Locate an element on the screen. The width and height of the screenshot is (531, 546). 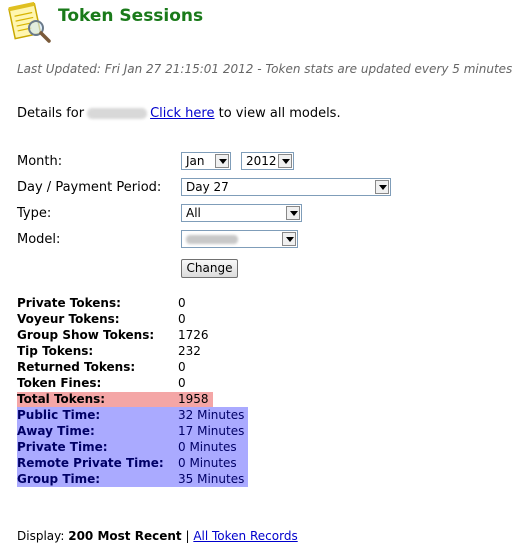
type-select: All is located at coordinates (241, 213).